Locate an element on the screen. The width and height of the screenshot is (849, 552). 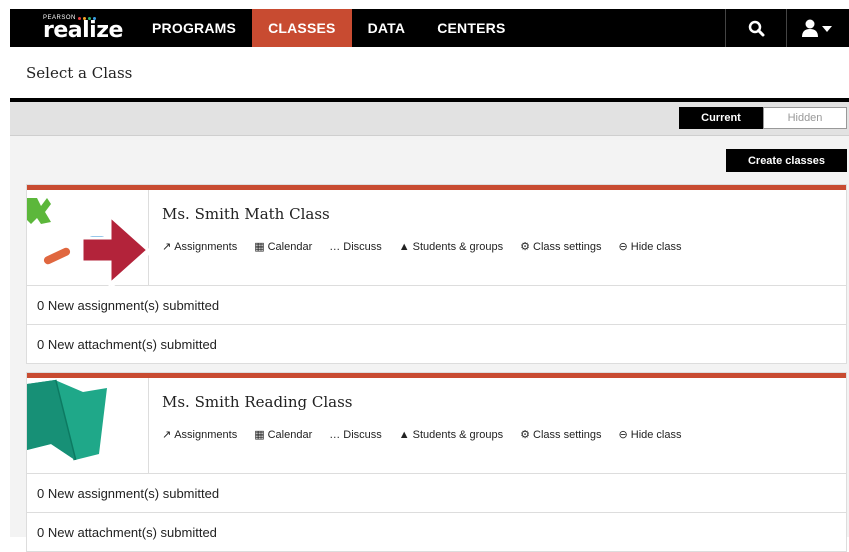
search-icon is located at coordinates (756, 28).